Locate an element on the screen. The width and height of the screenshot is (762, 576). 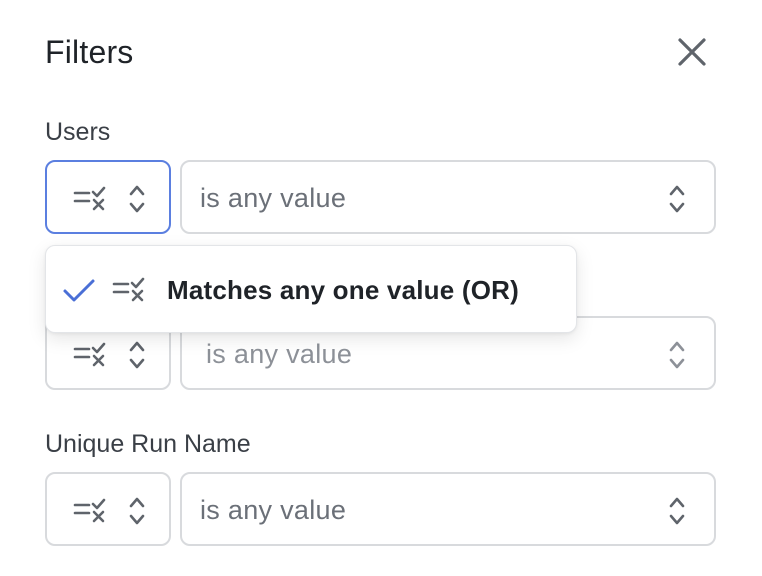
match-mode-dropdown: Matches any one value (OR) is located at coordinates (311, 289).